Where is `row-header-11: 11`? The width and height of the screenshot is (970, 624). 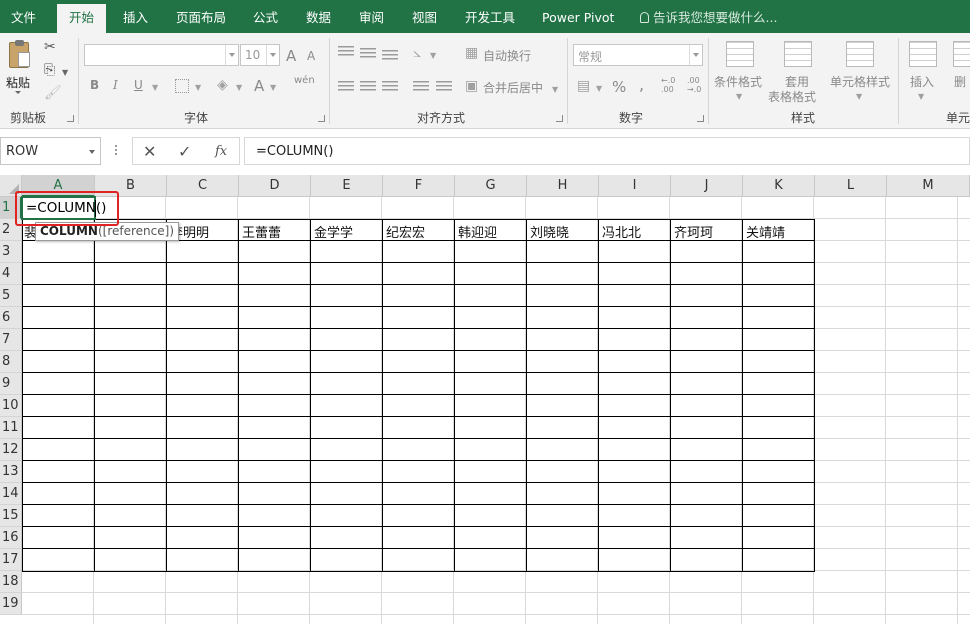
row-header-11: 11 is located at coordinates (11, 428).